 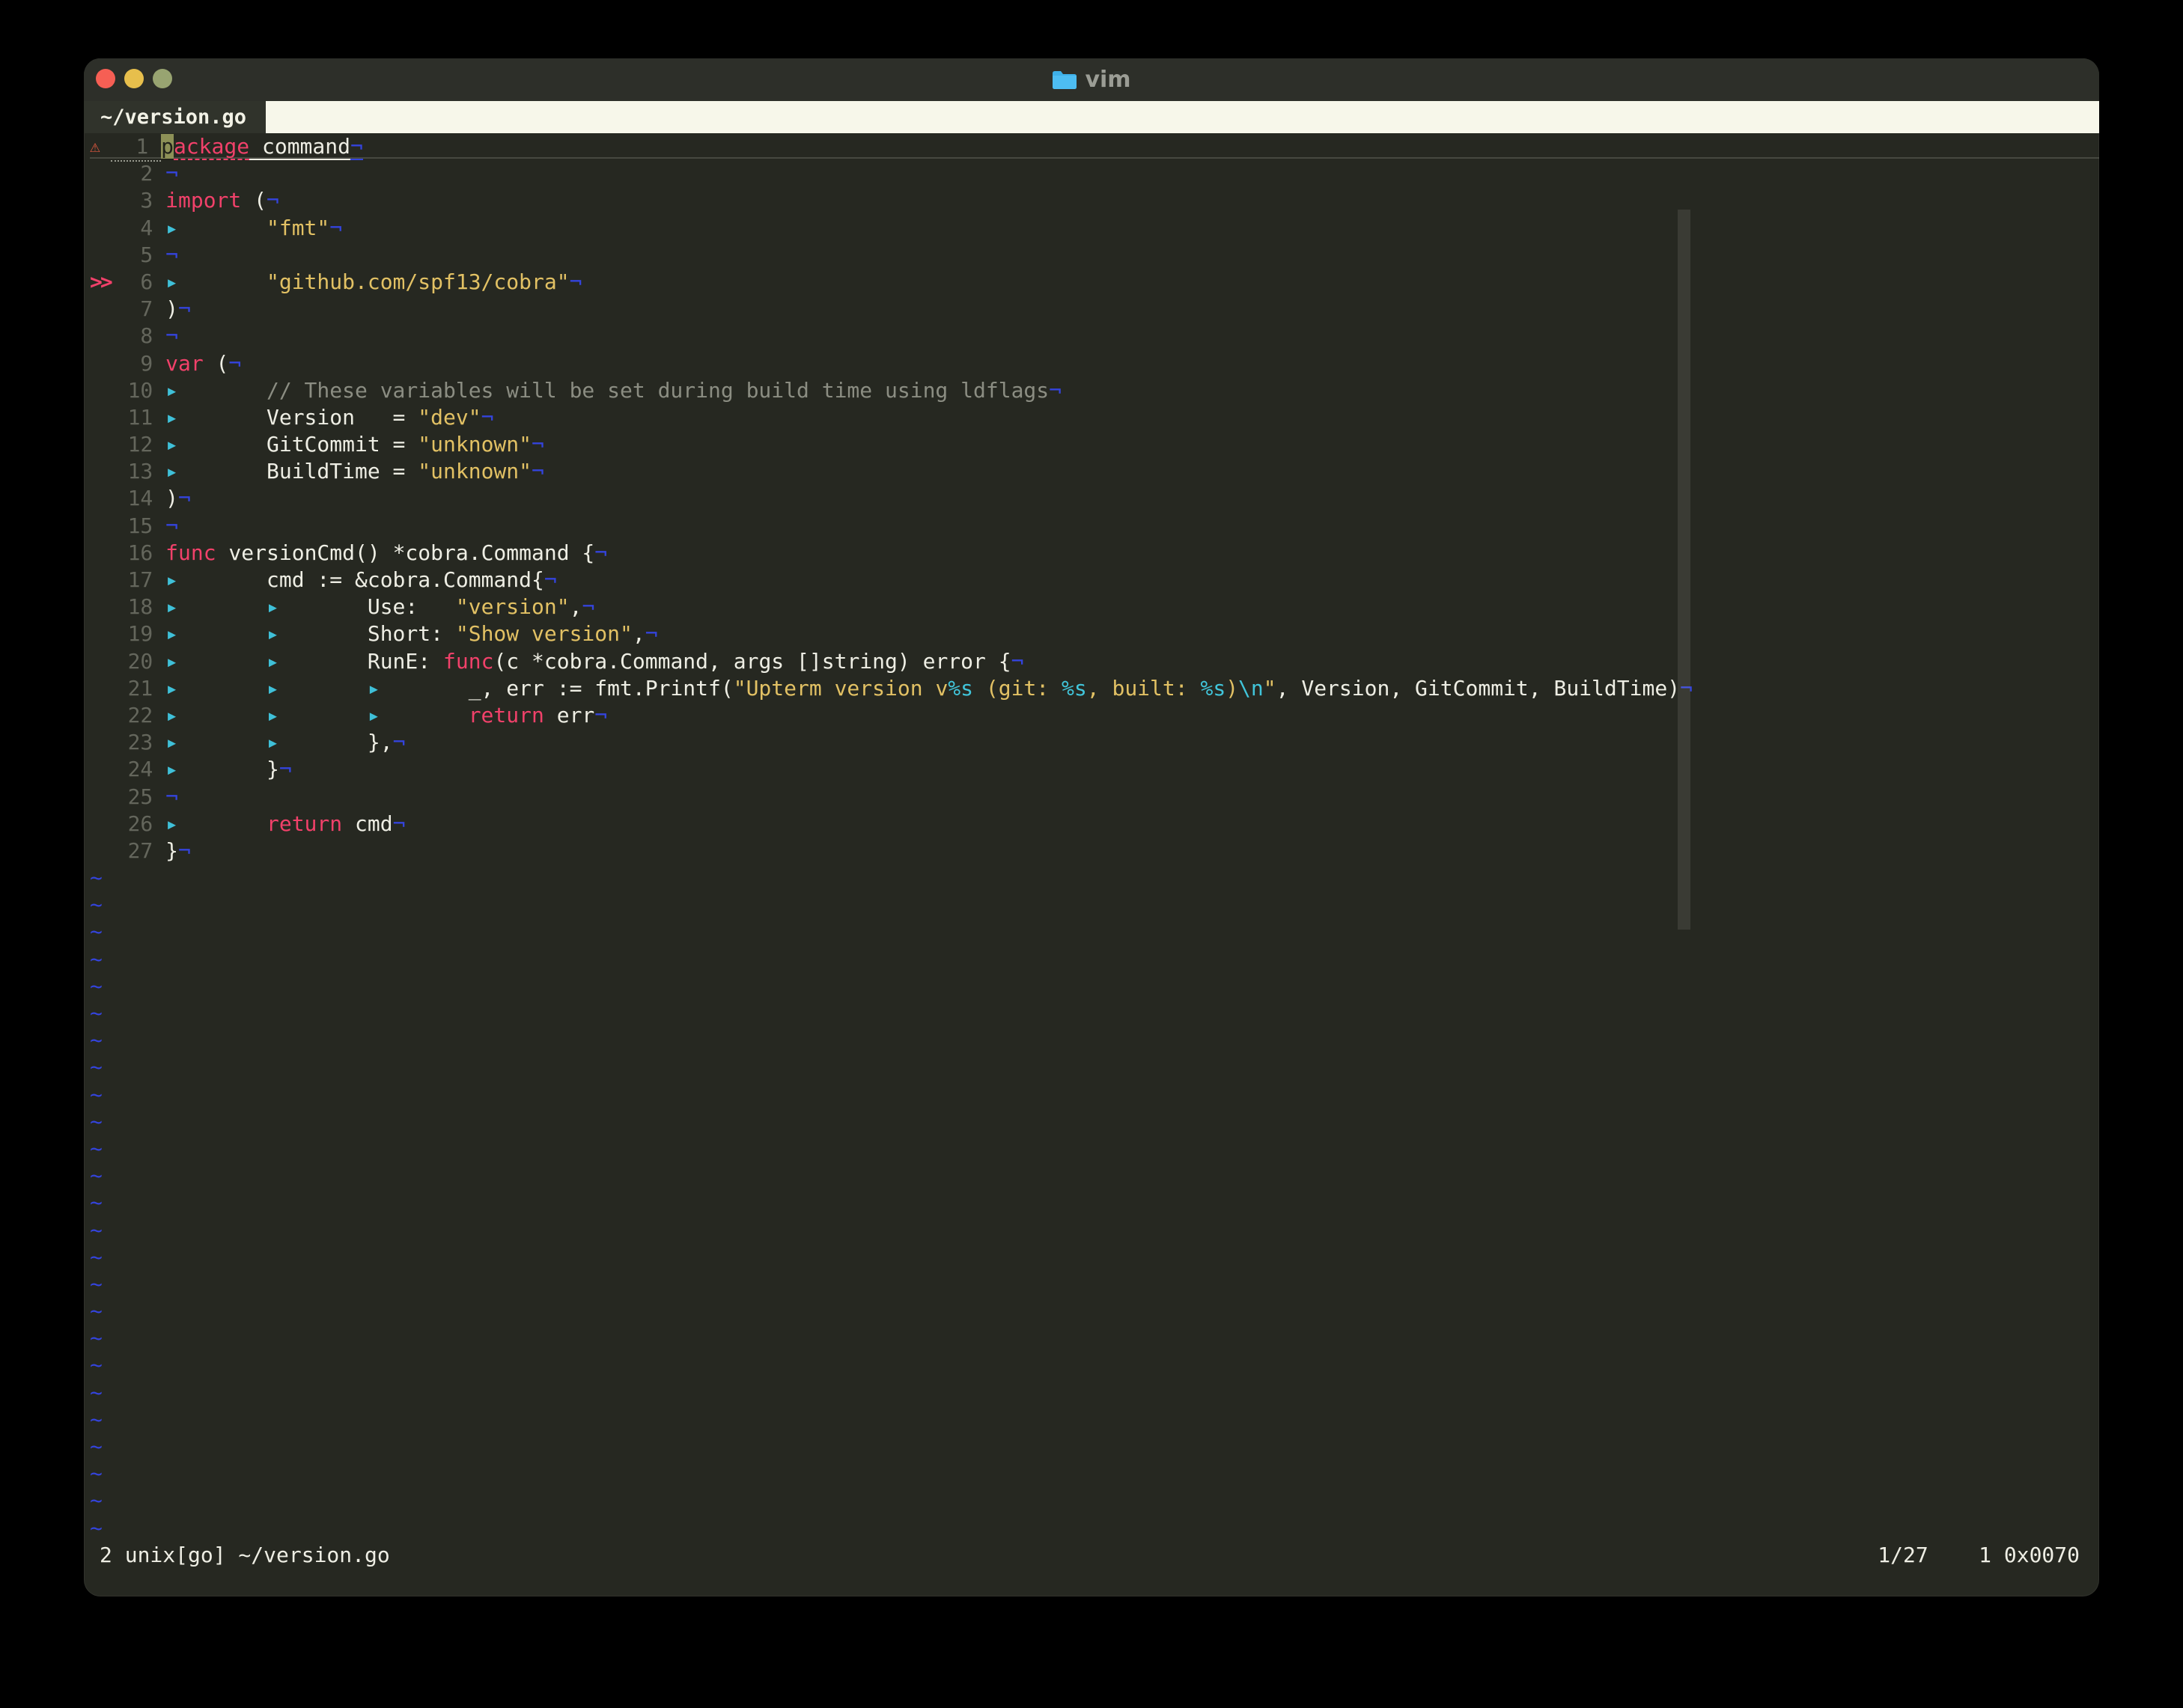 What do you see at coordinates (1094, 309) in the screenshot?
I see `code-line: 7)¬` at bounding box center [1094, 309].